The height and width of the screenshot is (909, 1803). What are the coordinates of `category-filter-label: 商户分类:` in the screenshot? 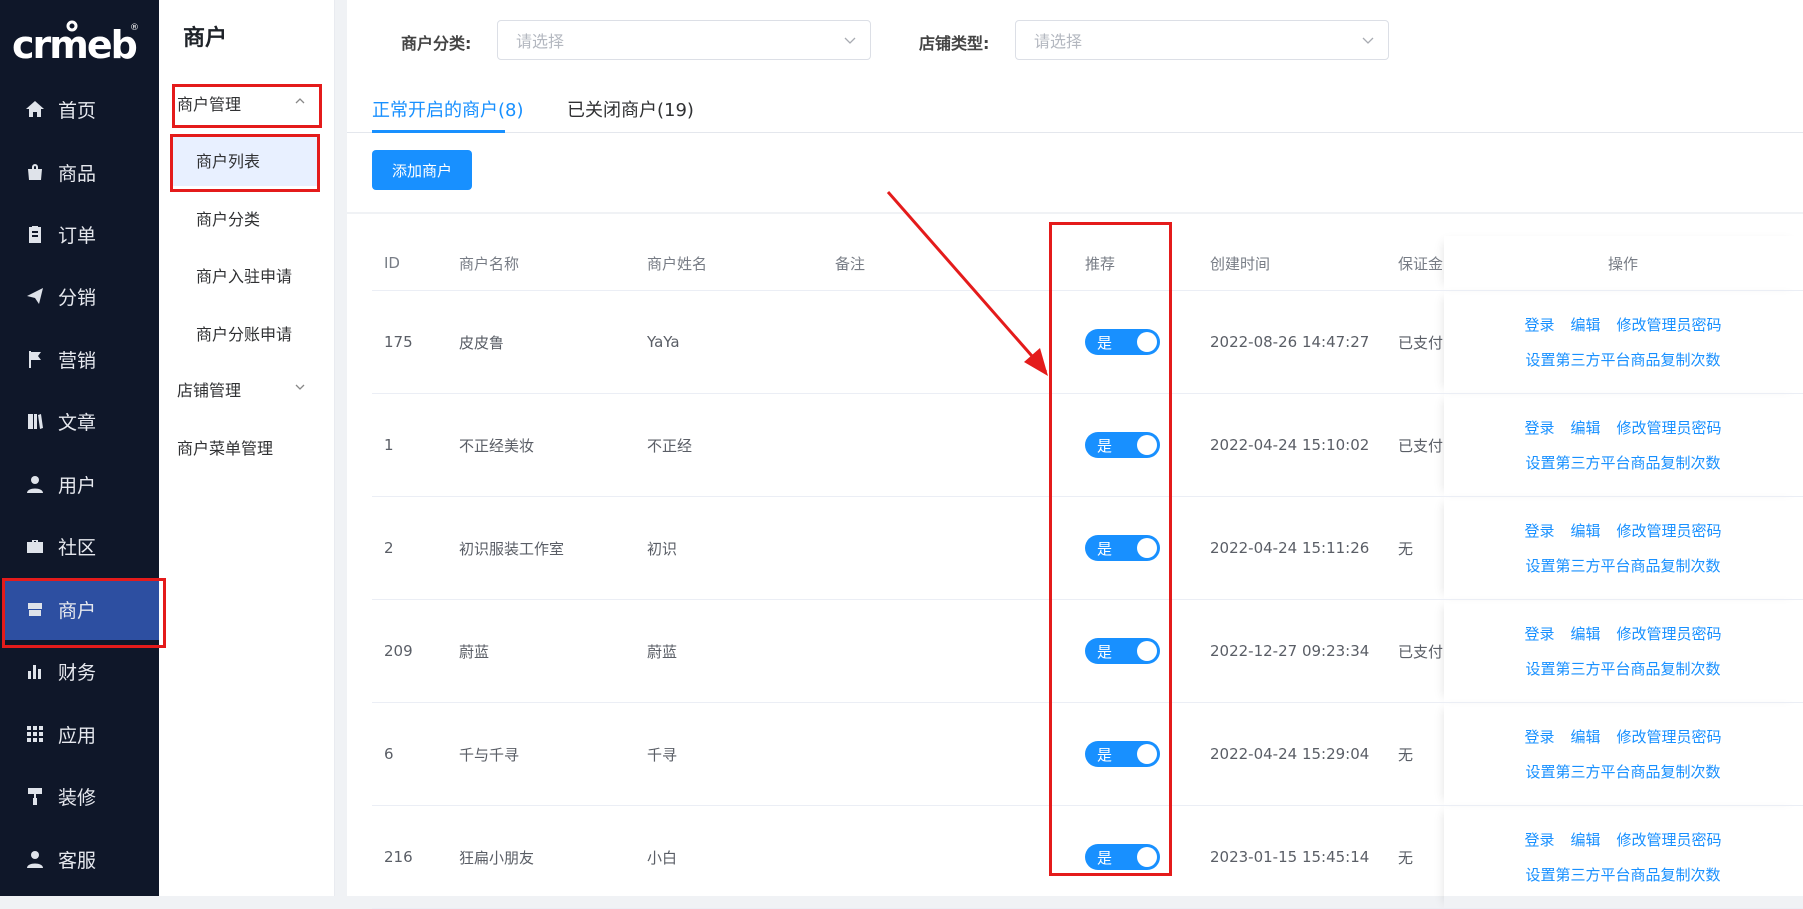 It's located at (436, 43).